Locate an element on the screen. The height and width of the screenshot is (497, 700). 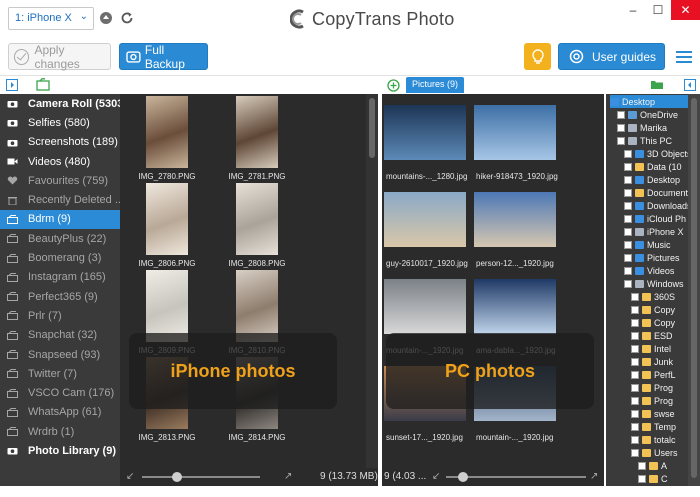
full-backup-button: Full Backup is located at coordinates (163, 57).